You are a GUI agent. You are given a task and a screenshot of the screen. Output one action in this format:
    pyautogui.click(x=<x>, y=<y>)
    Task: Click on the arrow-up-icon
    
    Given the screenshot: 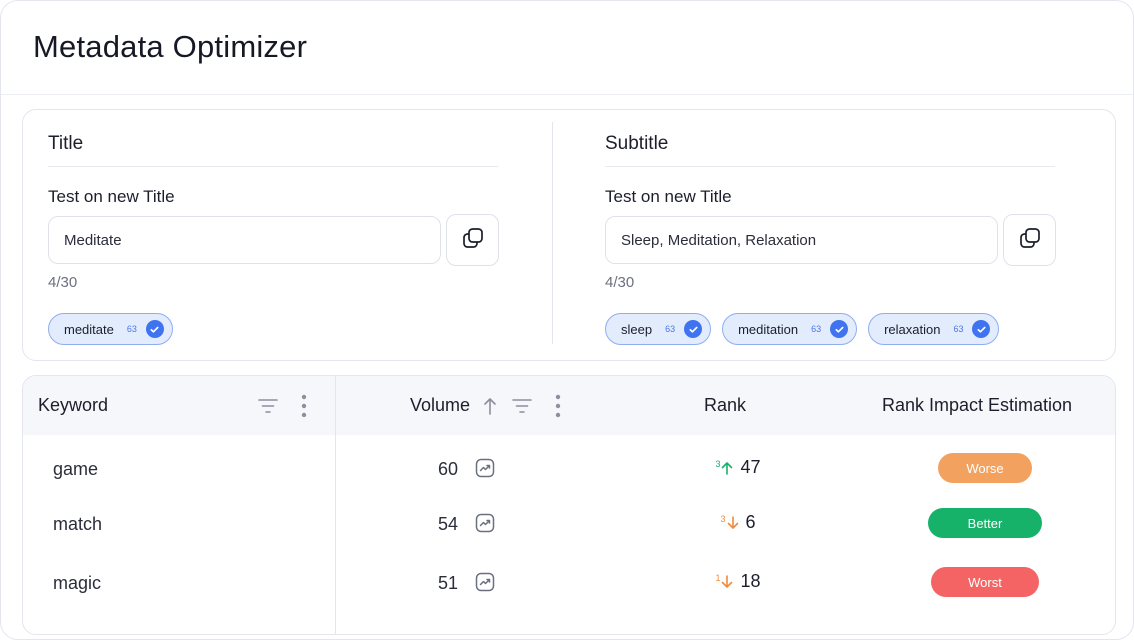 What is the action you would take?
    pyautogui.click(x=727, y=468)
    